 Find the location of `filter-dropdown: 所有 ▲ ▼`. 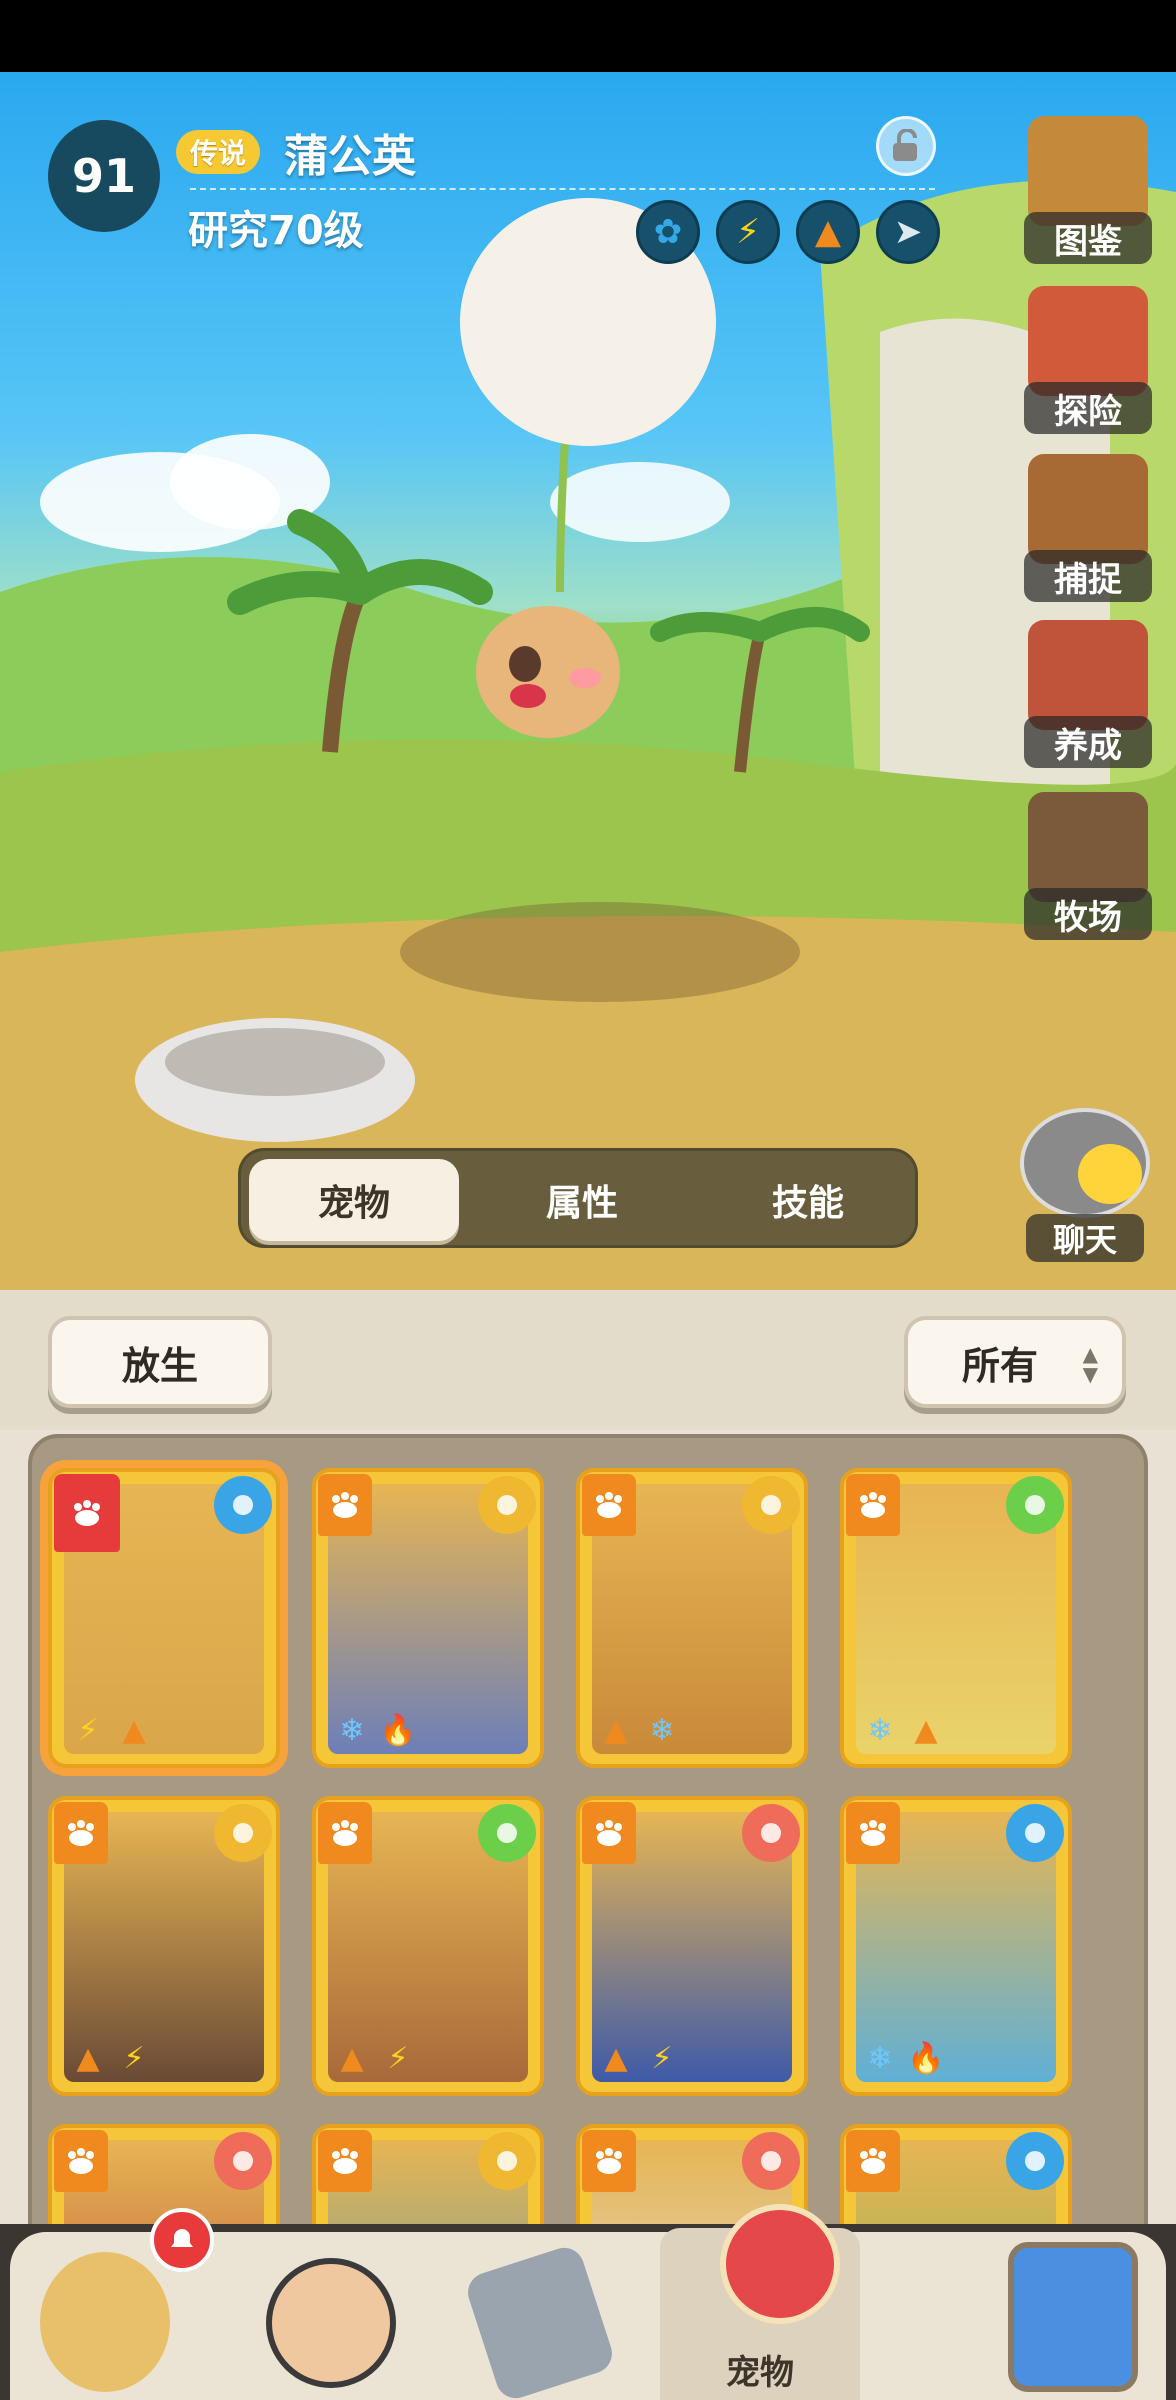

filter-dropdown: 所有 ▲ ▼ is located at coordinates (1015, 1362).